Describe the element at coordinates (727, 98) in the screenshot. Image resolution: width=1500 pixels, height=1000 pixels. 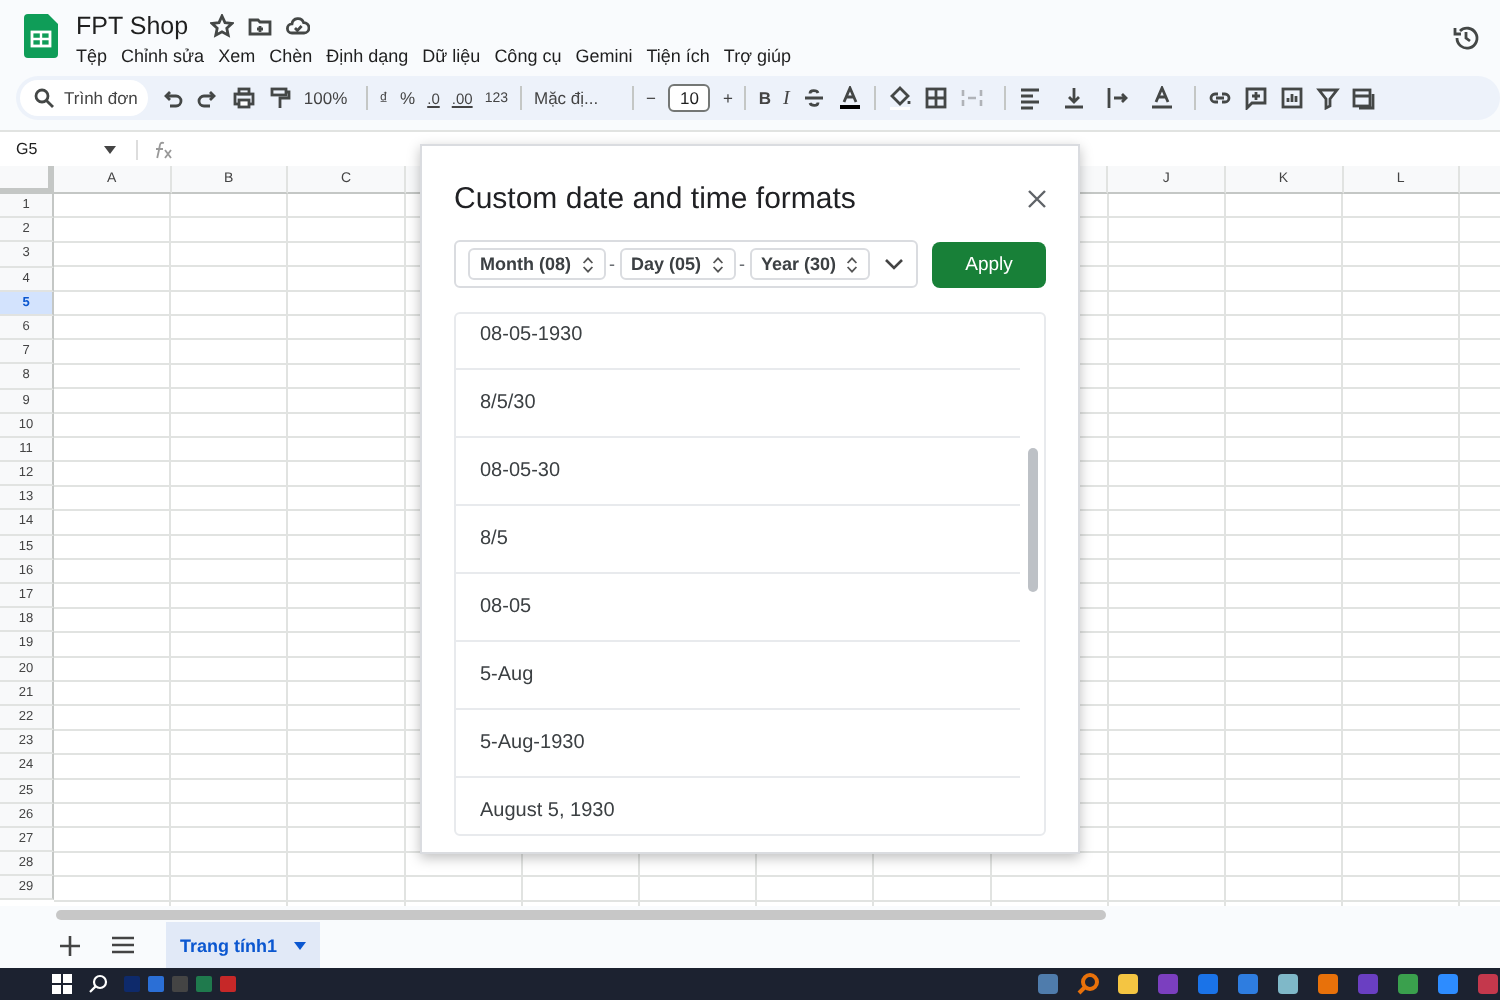
I see `increase-font-size-button: +` at that location.